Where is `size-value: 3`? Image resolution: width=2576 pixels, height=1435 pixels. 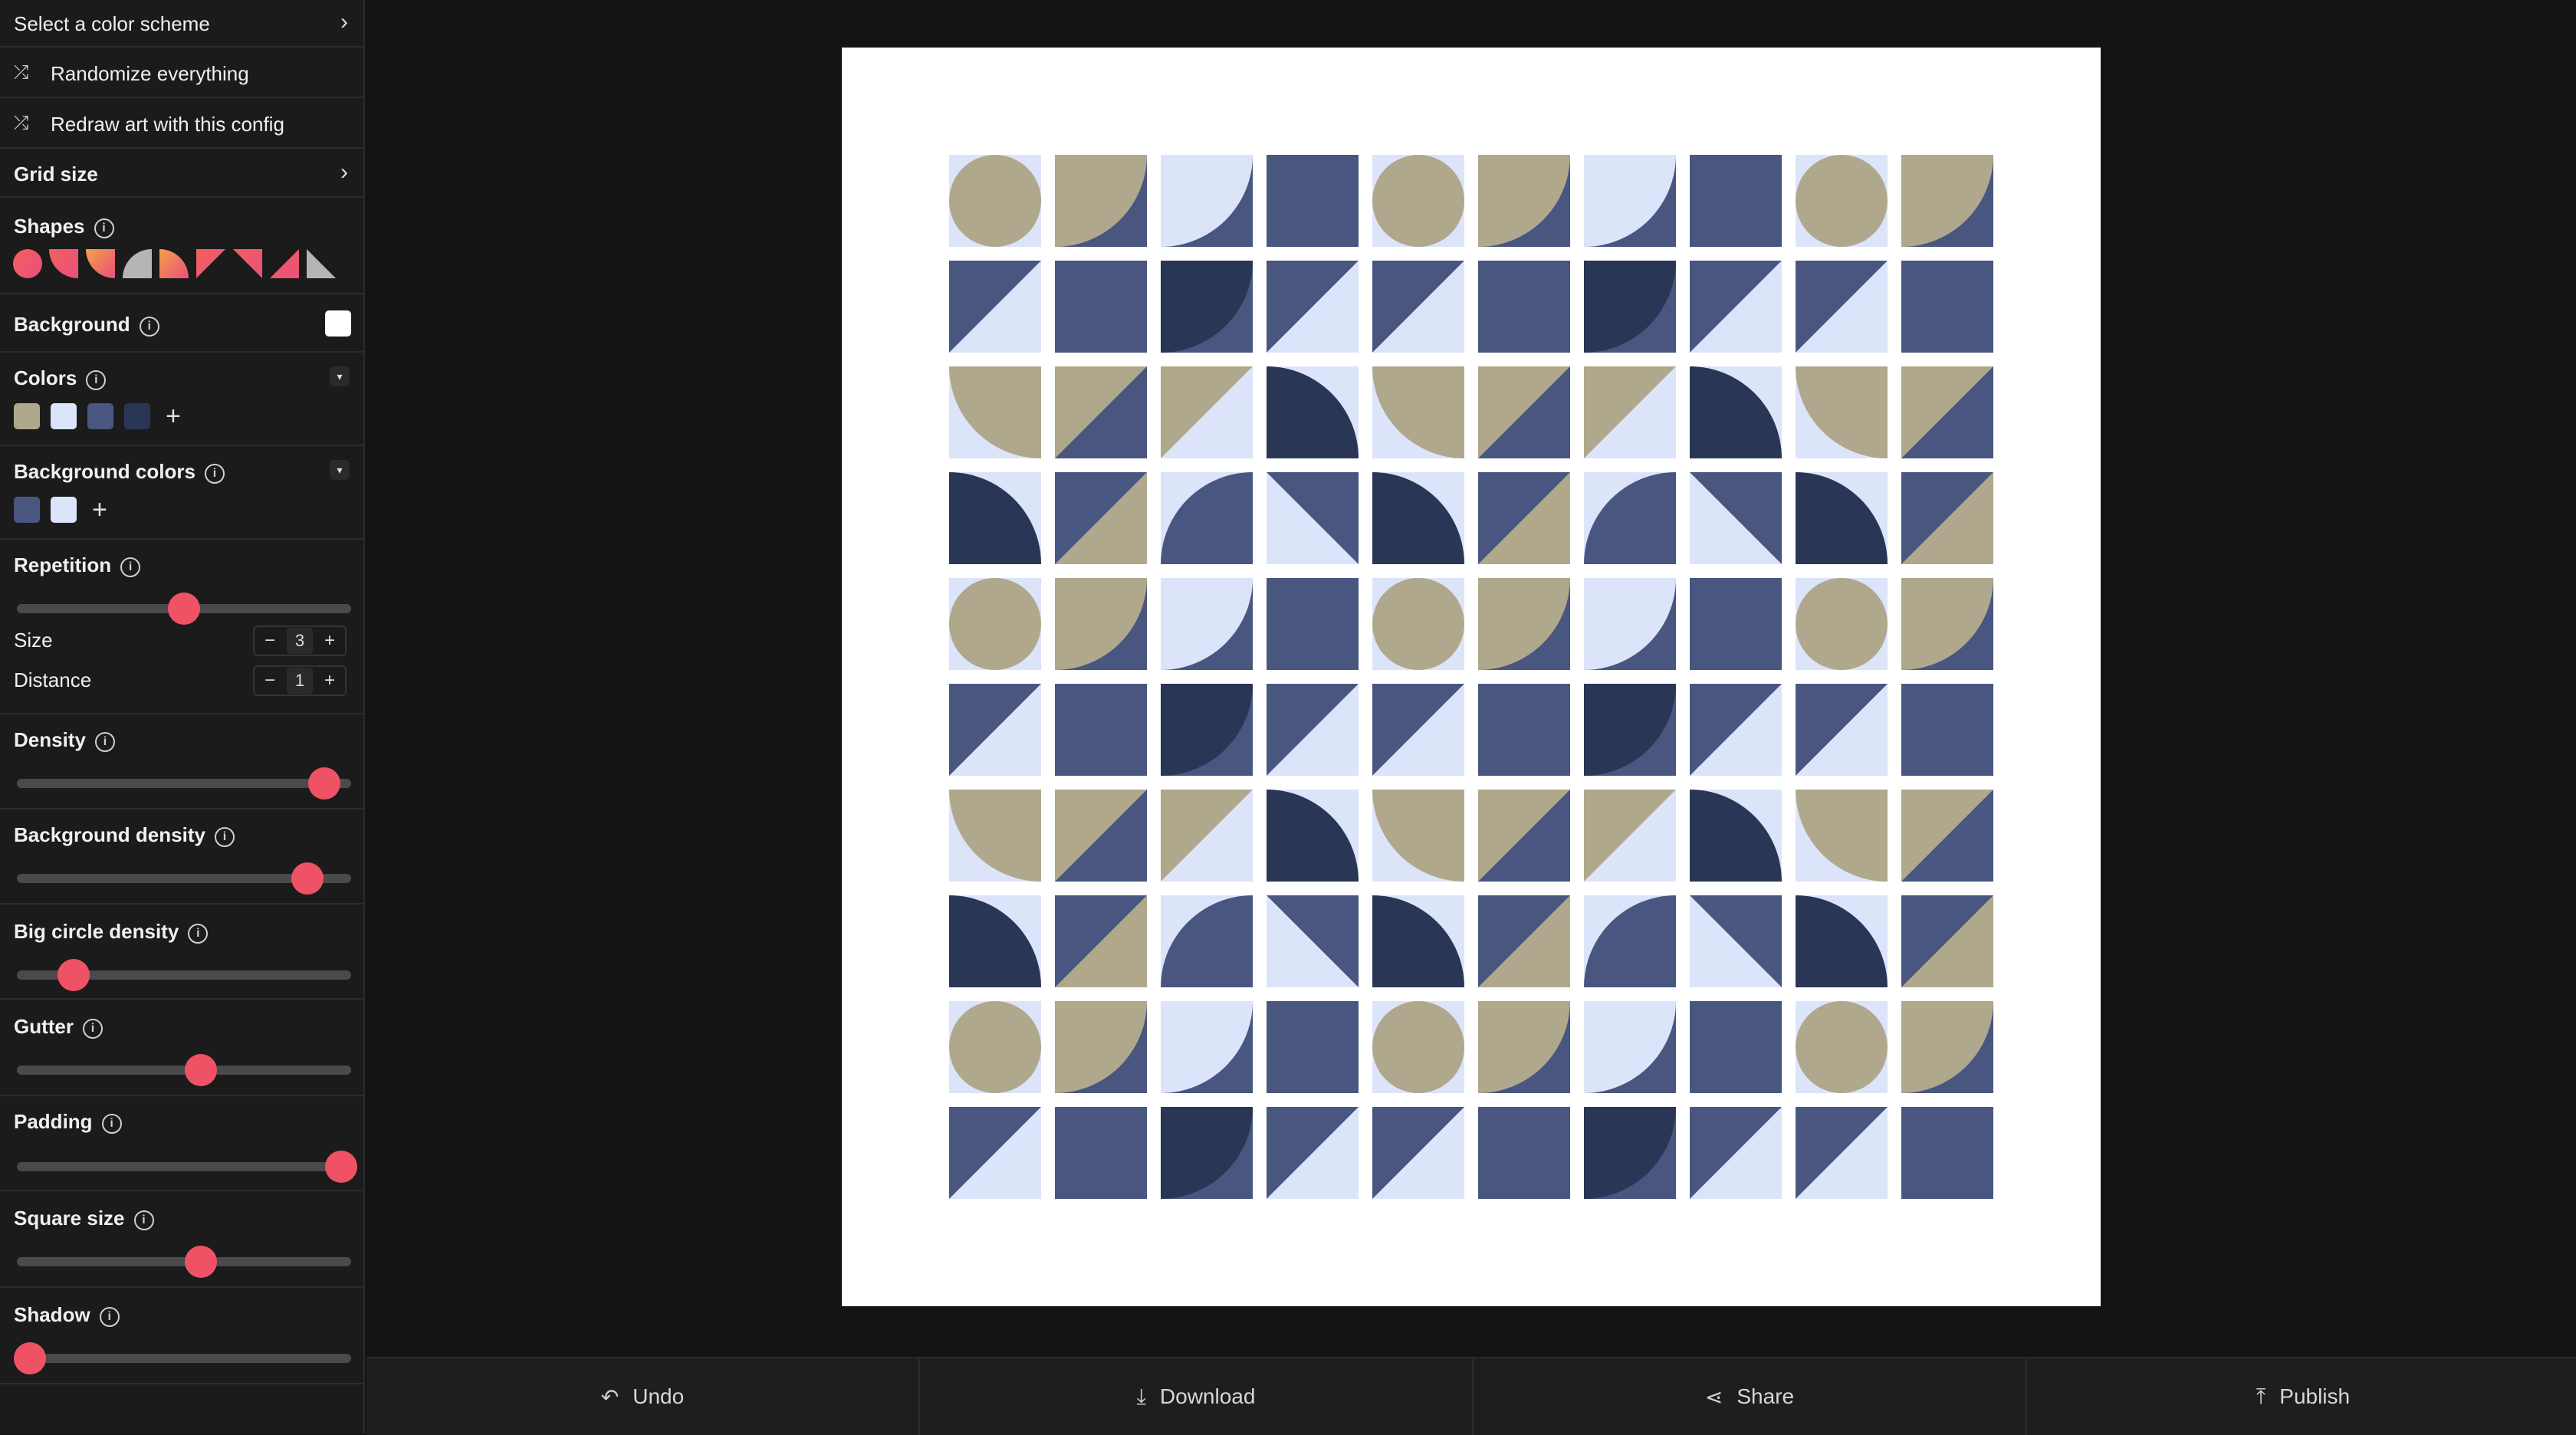
size-value: 3 is located at coordinates (300, 641).